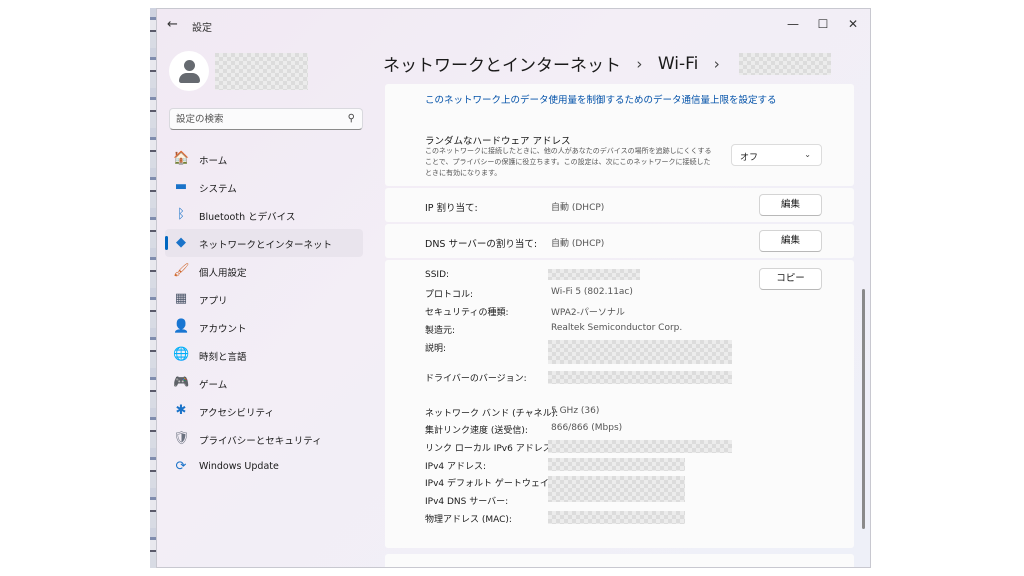  I want to click on security-type-value: WPA2-パーソナル, so click(588, 313).